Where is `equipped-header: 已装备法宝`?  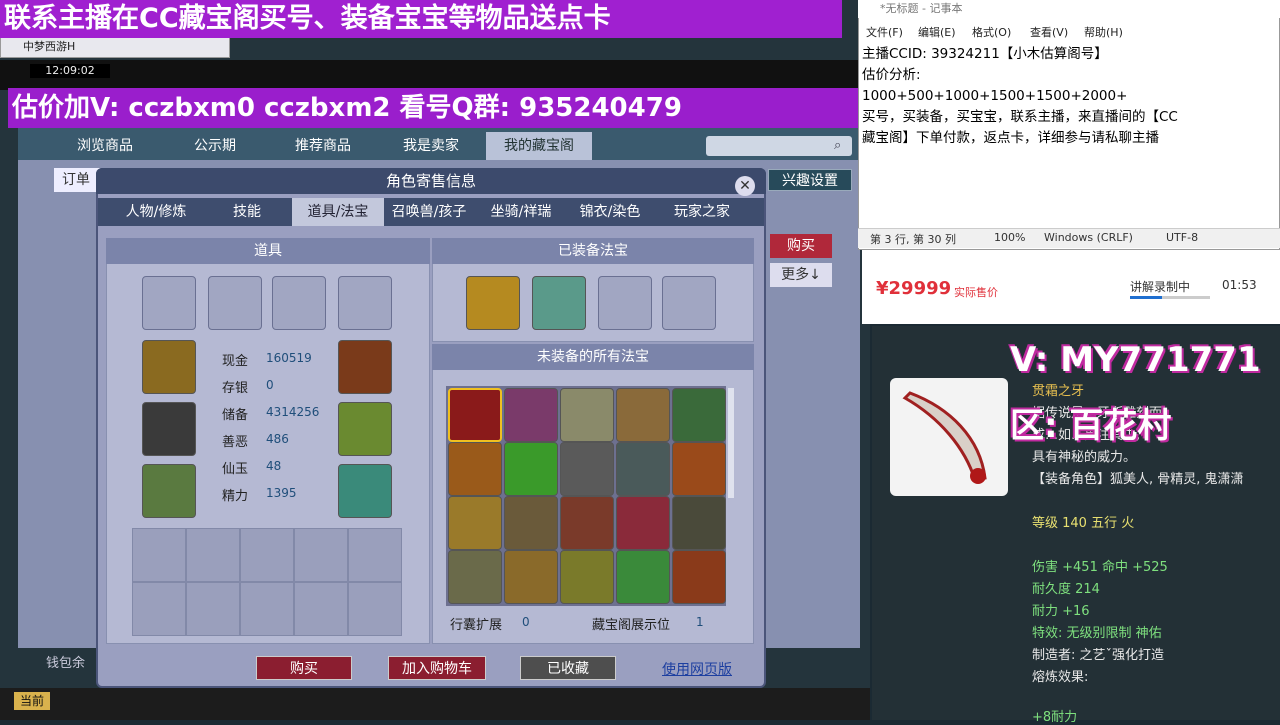 equipped-header: 已装备法宝 is located at coordinates (593, 251).